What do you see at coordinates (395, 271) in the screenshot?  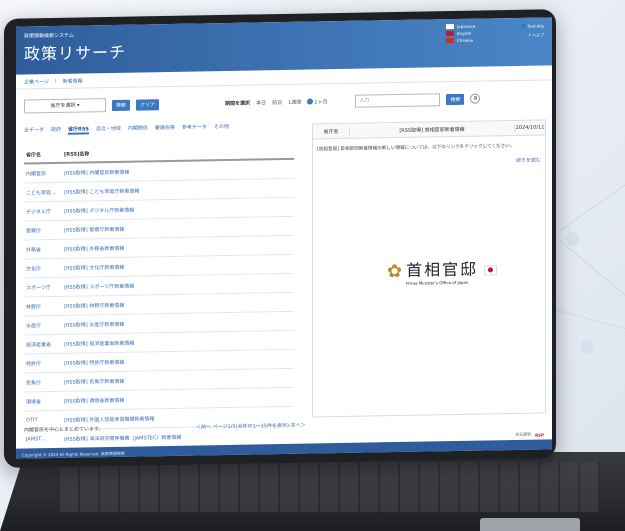 I see `paulownia-emblem-icon: ✿` at bounding box center [395, 271].